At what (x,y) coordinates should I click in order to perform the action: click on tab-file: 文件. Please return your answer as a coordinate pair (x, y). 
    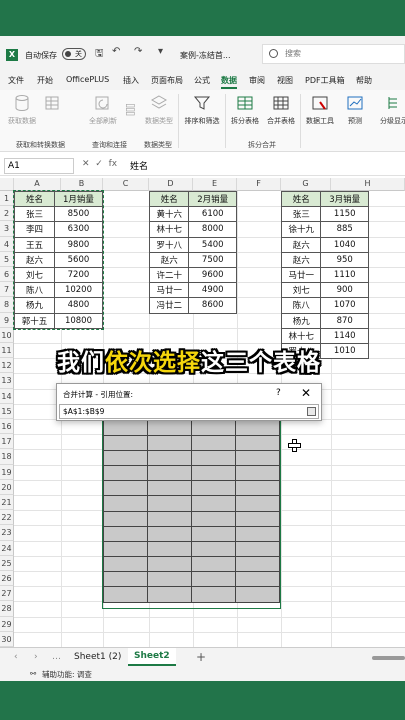
    Looking at the image, I should click on (16, 80).